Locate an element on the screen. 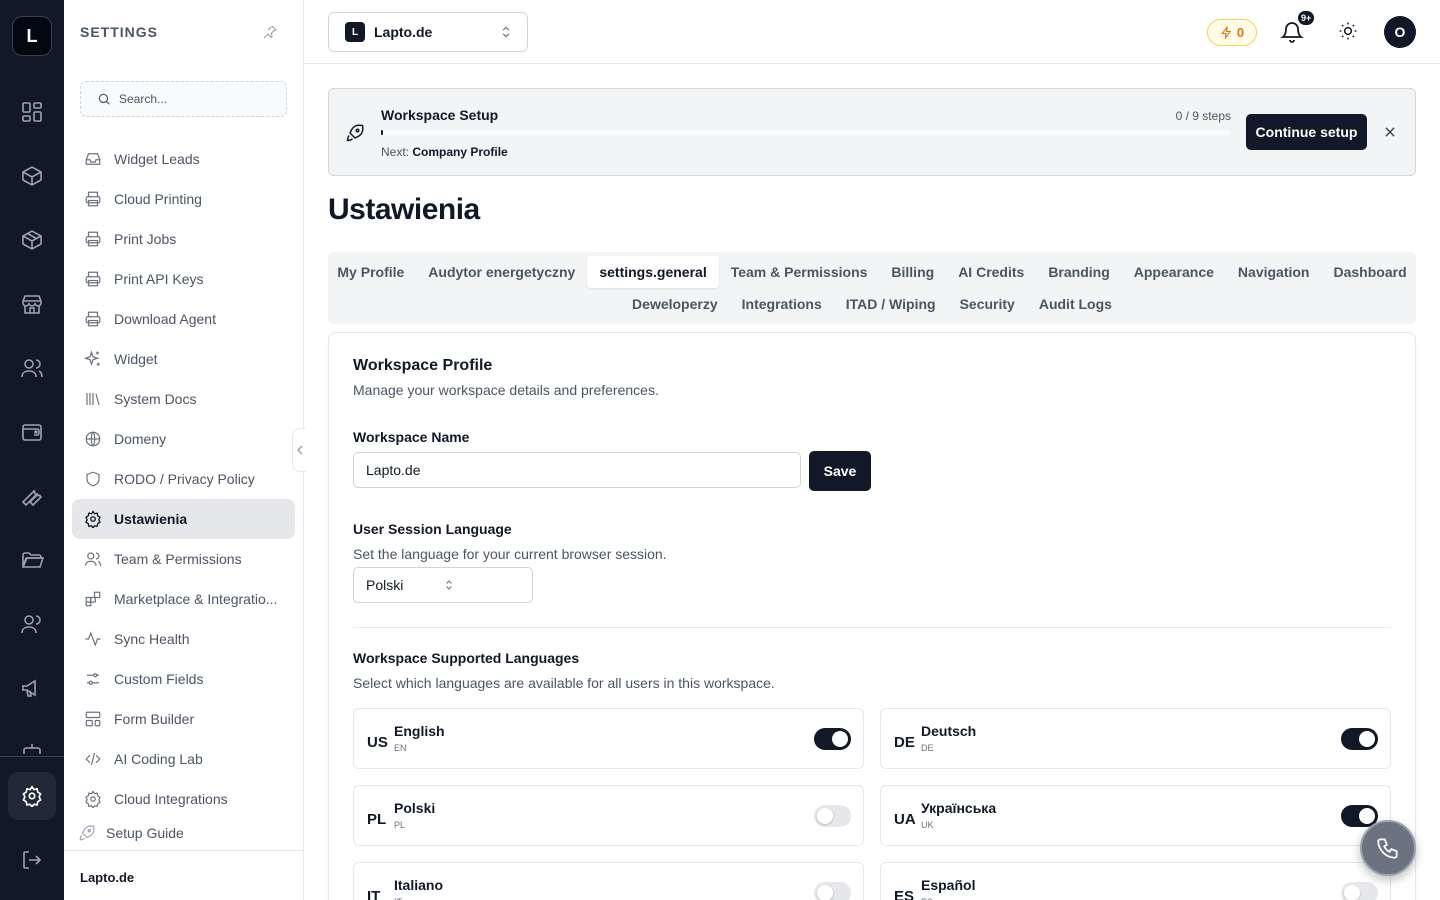 The height and width of the screenshot is (900, 1440). printer-icon is located at coordinates (93, 199).